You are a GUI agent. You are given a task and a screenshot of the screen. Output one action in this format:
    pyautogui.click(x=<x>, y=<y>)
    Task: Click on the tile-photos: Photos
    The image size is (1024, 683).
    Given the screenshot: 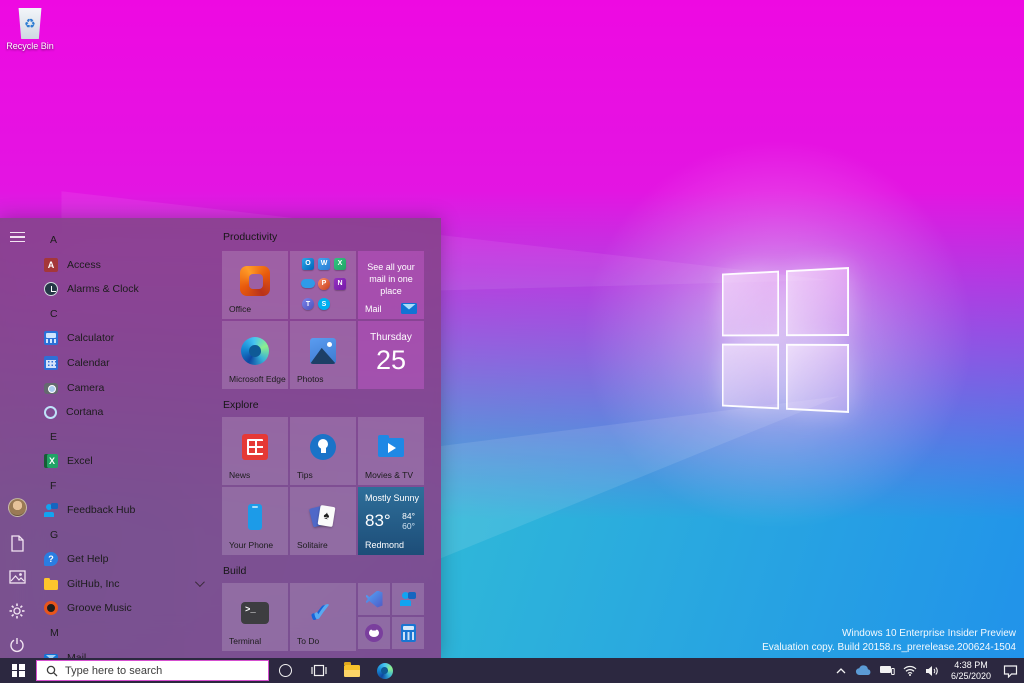 What is the action you would take?
    pyautogui.click(x=323, y=355)
    